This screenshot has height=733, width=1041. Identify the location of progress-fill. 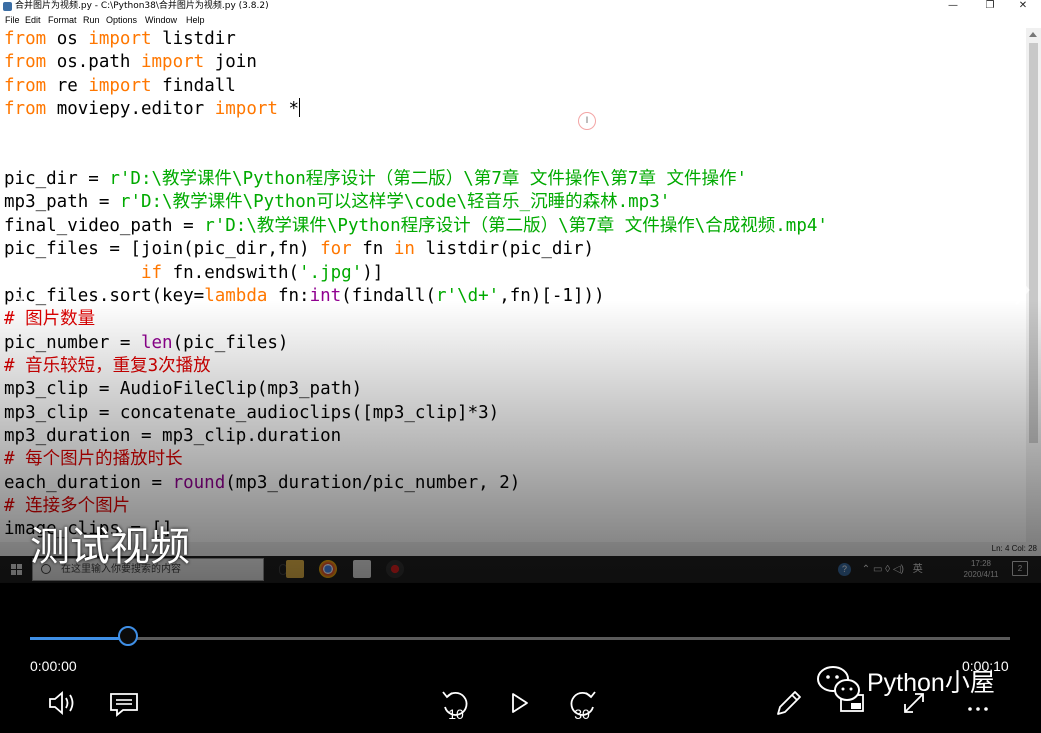
(79, 638).